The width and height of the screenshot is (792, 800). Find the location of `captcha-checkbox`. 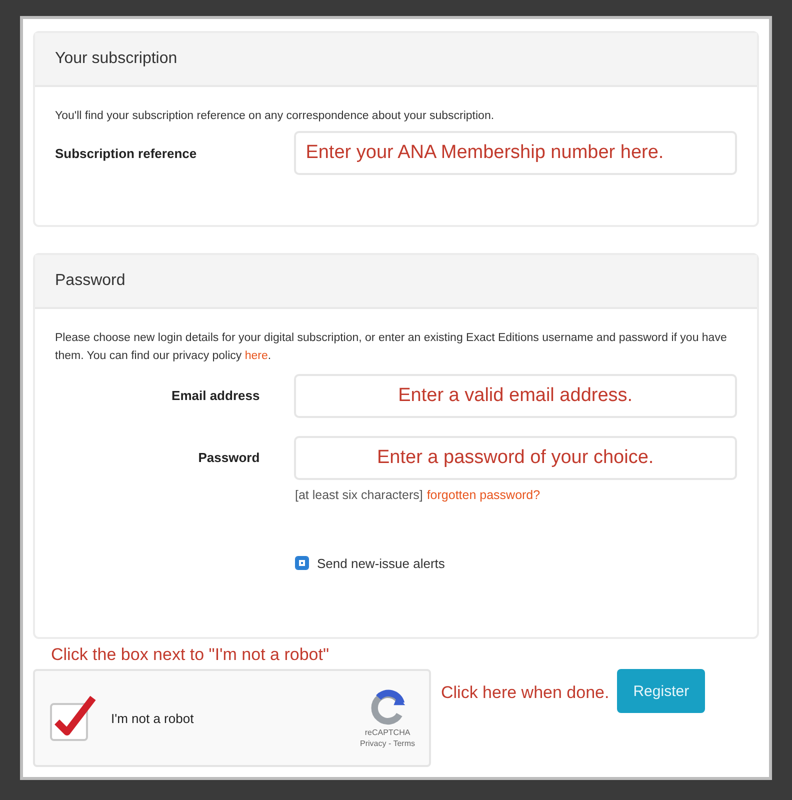

captcha-checkbox is located at coordinates (73, 718).